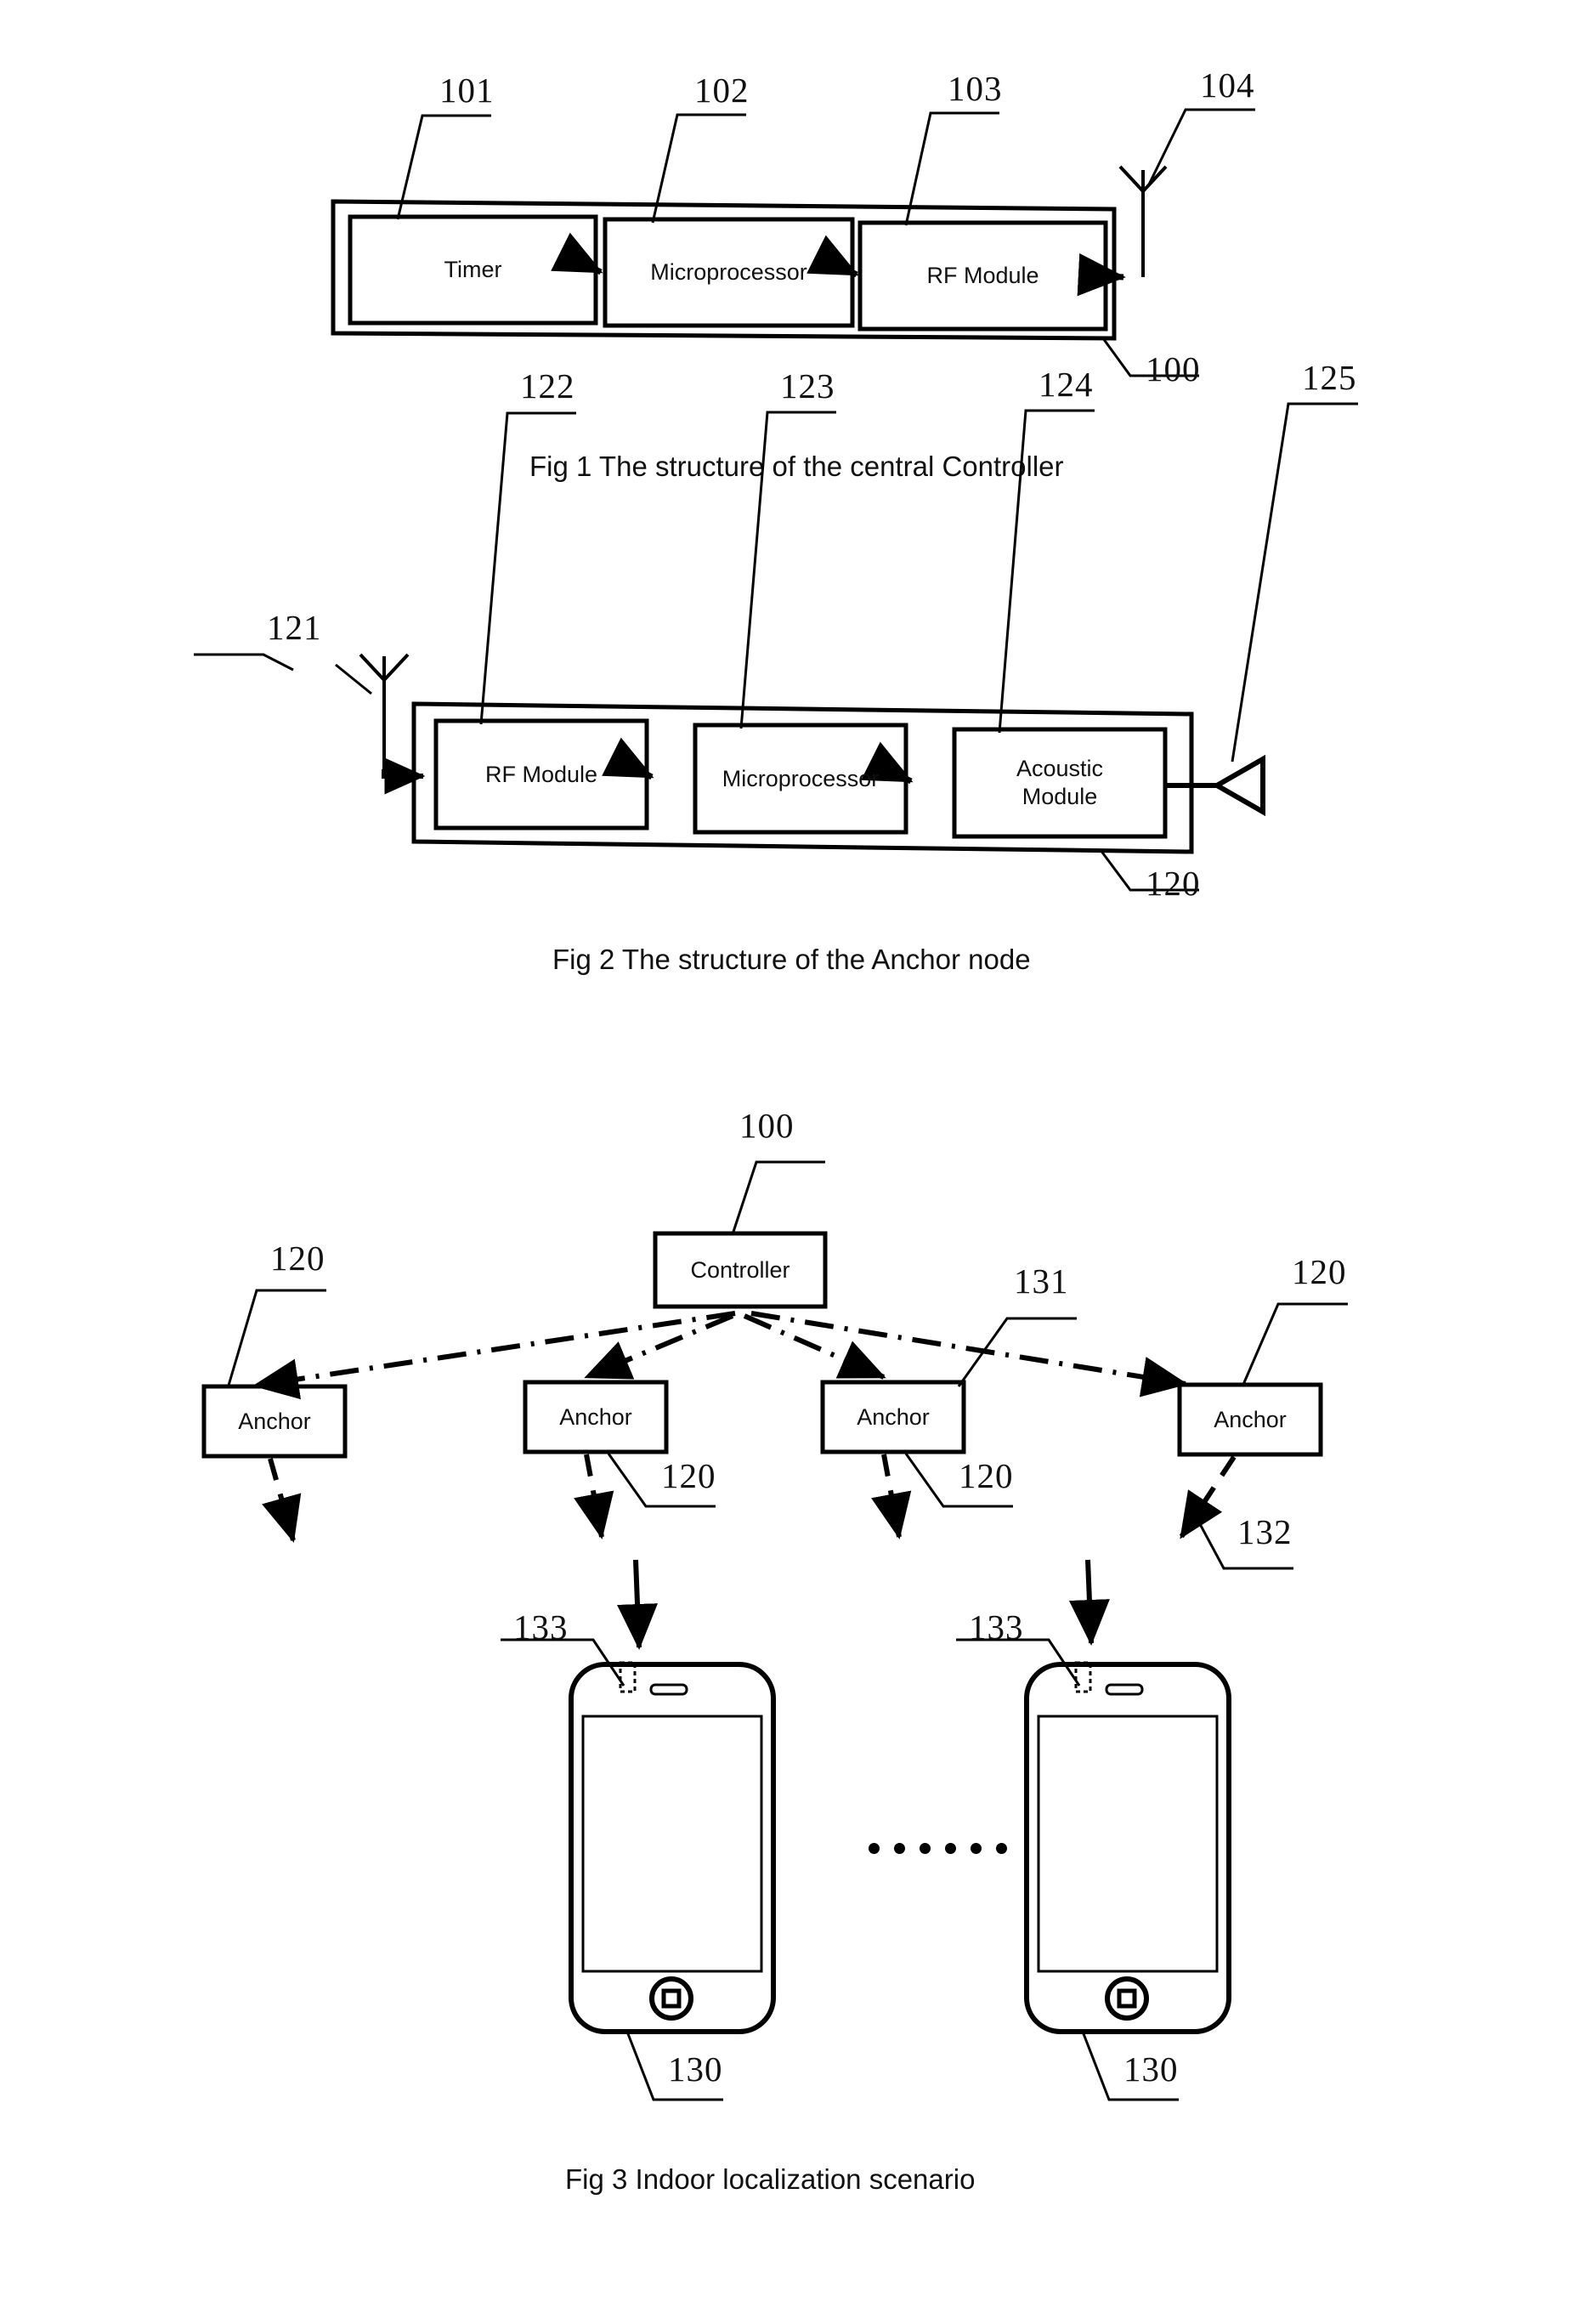 This screenshot has height=2313, width=1596. I want to click on fig3-anchor-ref-3: 120, so click(987, 1476).